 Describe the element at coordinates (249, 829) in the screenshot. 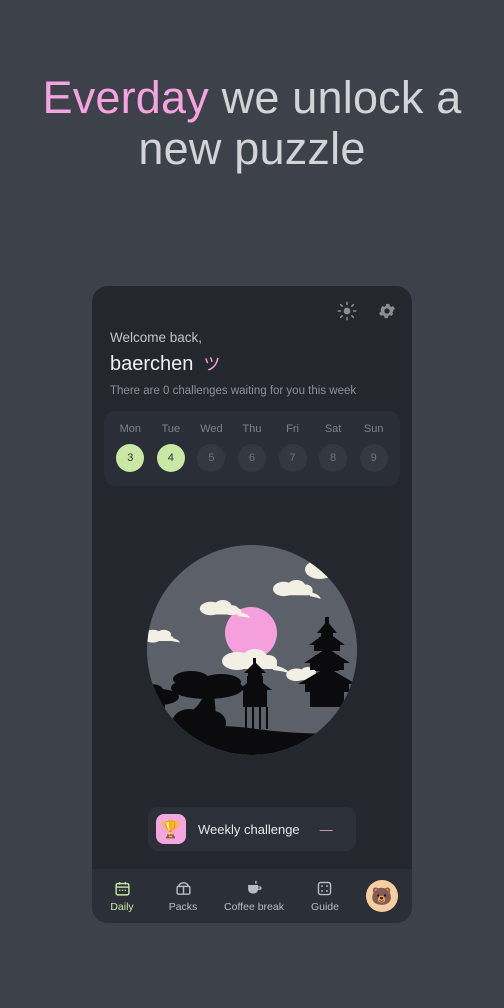

I see `weekly-challenge-label: Weekly challenge` at that location.